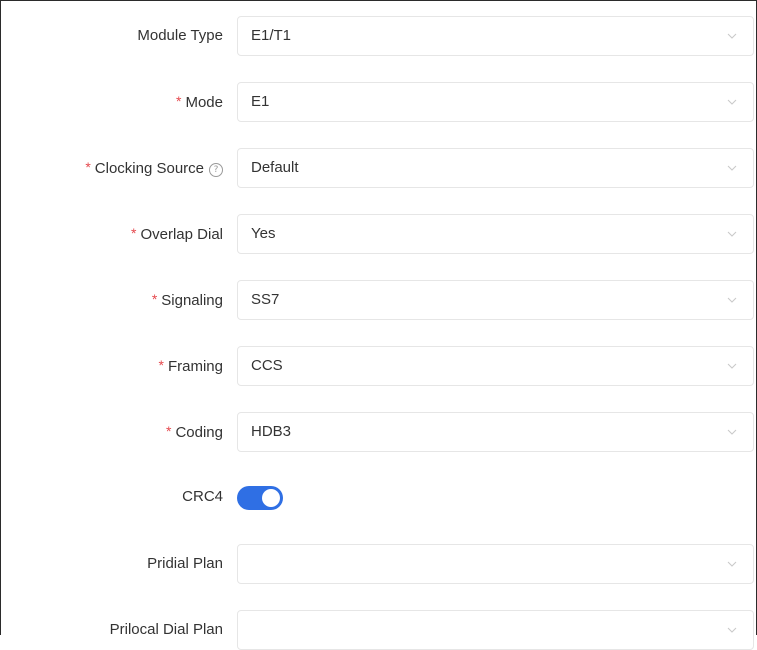 The width and height of the screenshot is (757, 650). Describe the element at coordinates (187, 300) in the screenshot. I see `signaling-label: * Signaling` at that location.